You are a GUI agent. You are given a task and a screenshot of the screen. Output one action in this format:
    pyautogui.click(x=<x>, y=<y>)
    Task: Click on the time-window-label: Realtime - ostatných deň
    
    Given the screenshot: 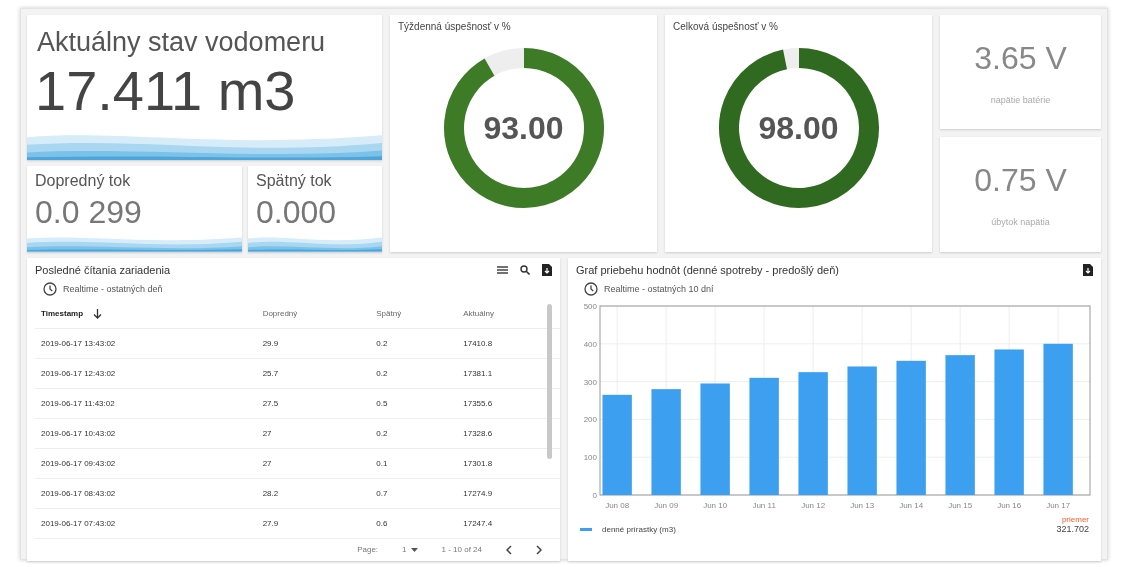 What is the action you would take?
    pyautogui.click(x=113, y=288)
    